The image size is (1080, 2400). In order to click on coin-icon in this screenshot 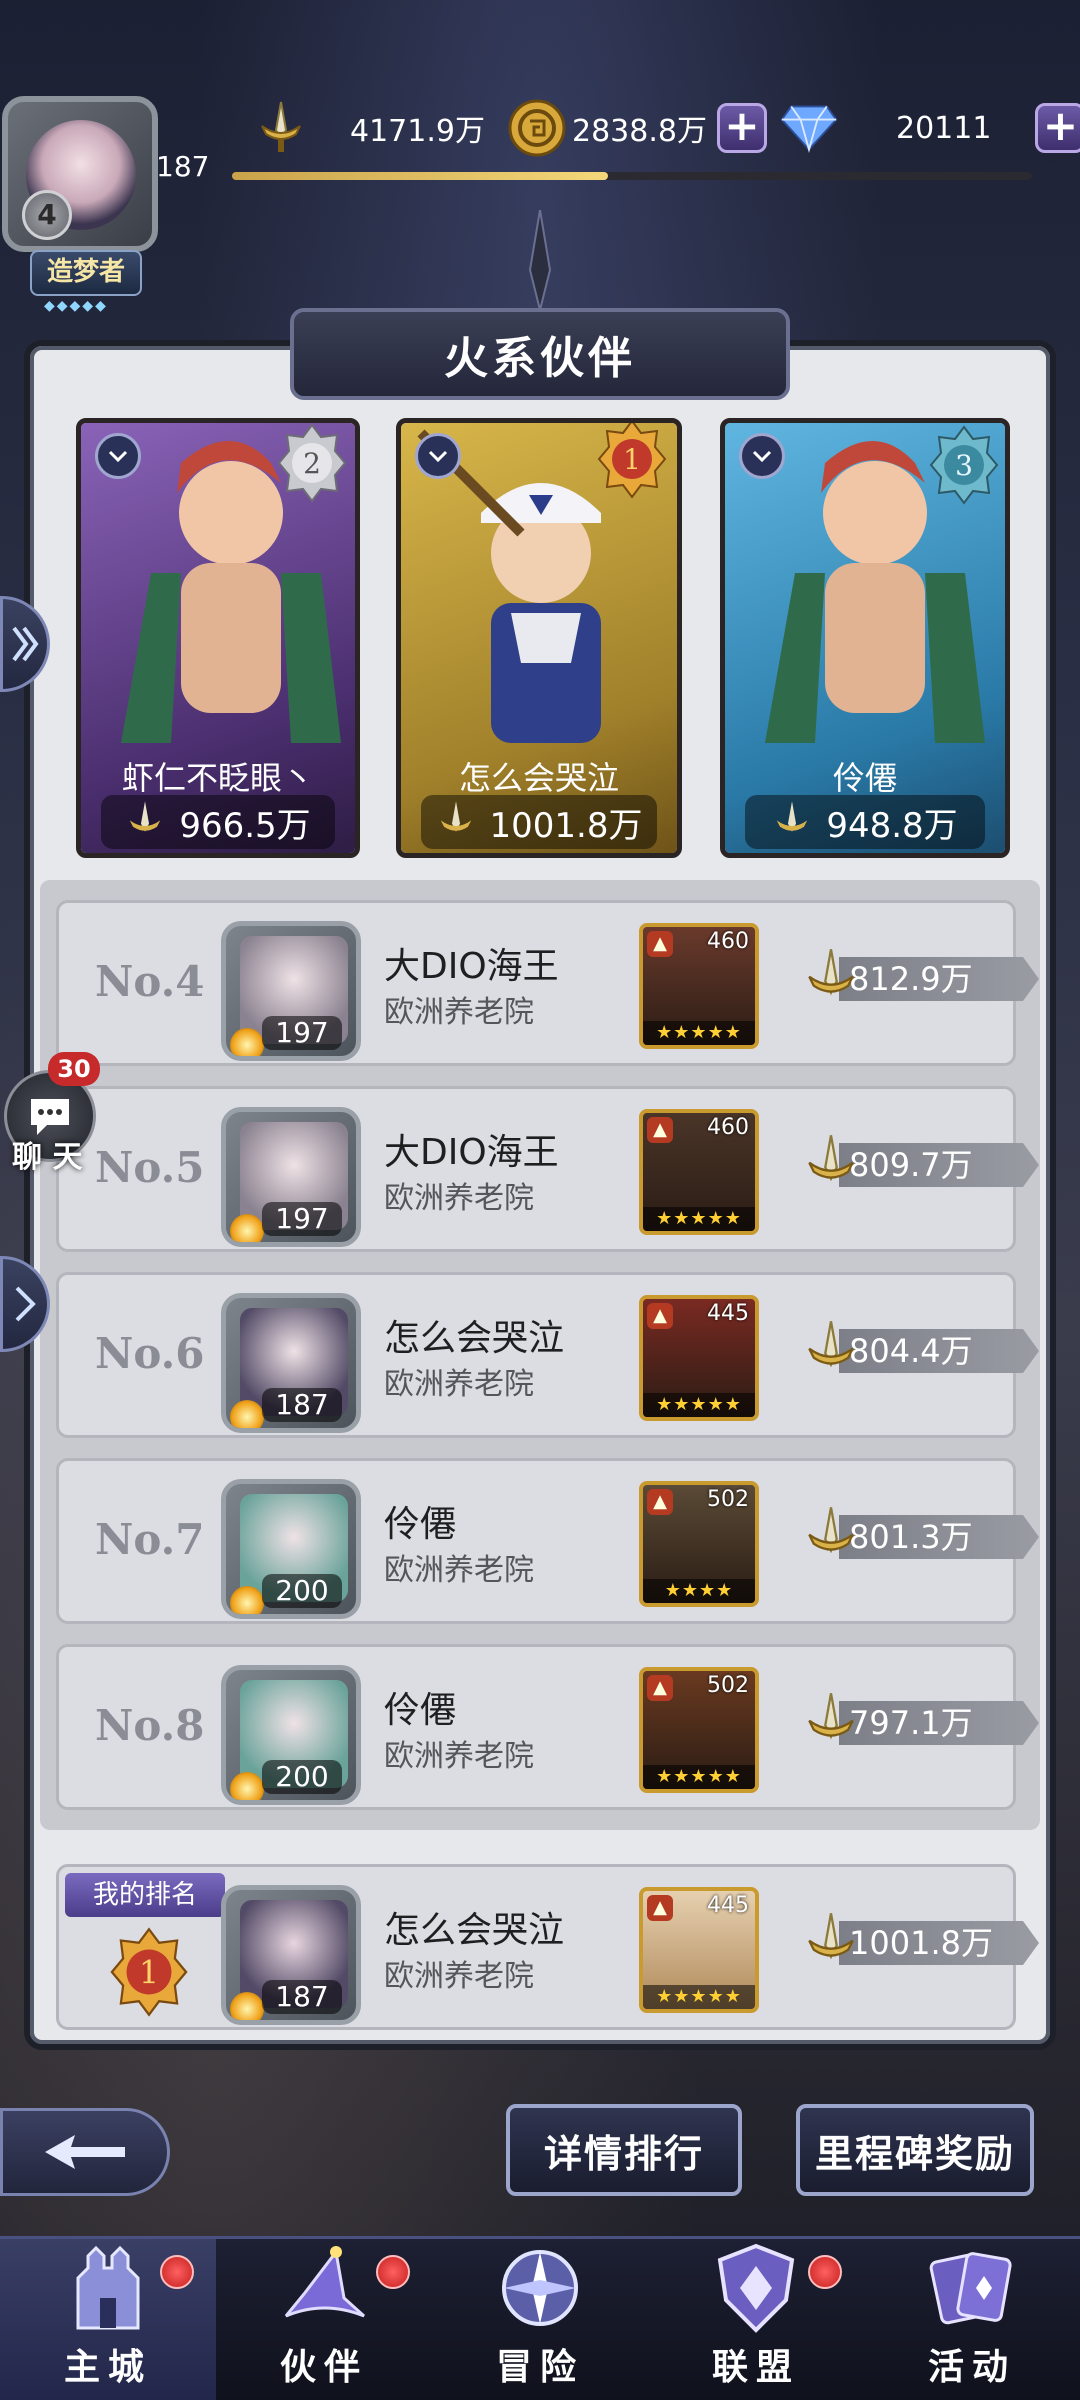, I will do `click(537, 128)`.